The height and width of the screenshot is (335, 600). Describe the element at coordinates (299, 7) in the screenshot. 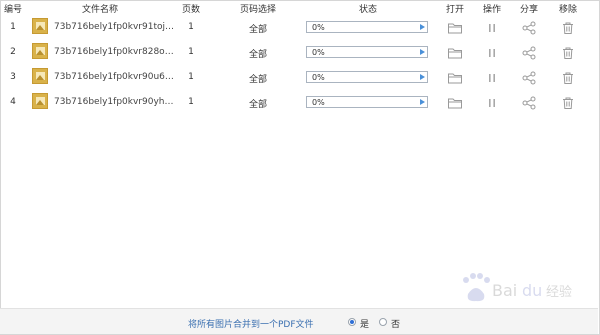

I see `table-header: 编号 文件名称 页数 页码选择 状态 打开 操作 分享 移除` at that location.